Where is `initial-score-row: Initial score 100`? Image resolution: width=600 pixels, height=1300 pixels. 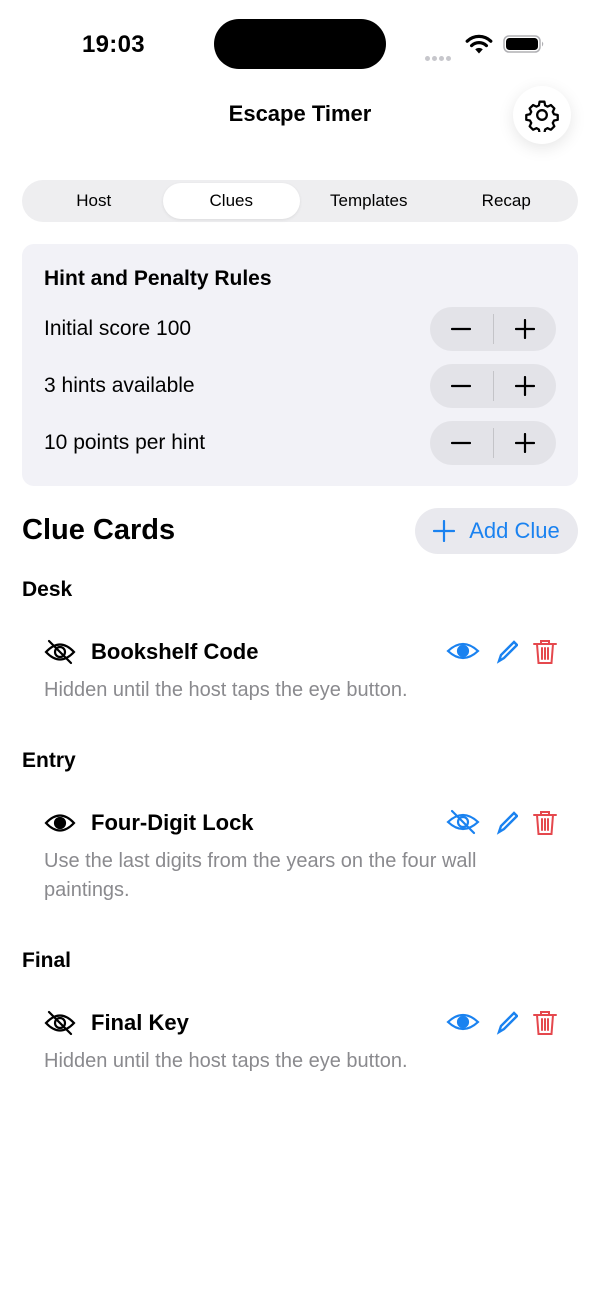
initial-score-row: Initial score 100 is located at coordinates (300, 329).